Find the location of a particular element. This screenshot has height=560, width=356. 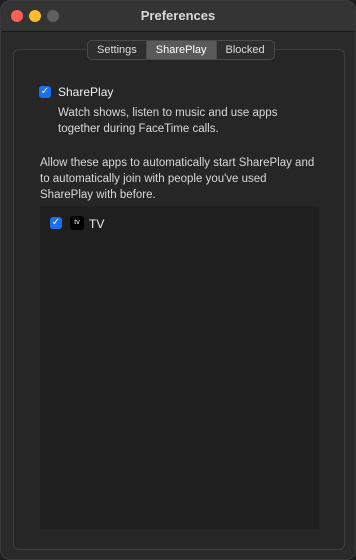

tab-shareplay: SharePlay is located at coordinates (181, 50).